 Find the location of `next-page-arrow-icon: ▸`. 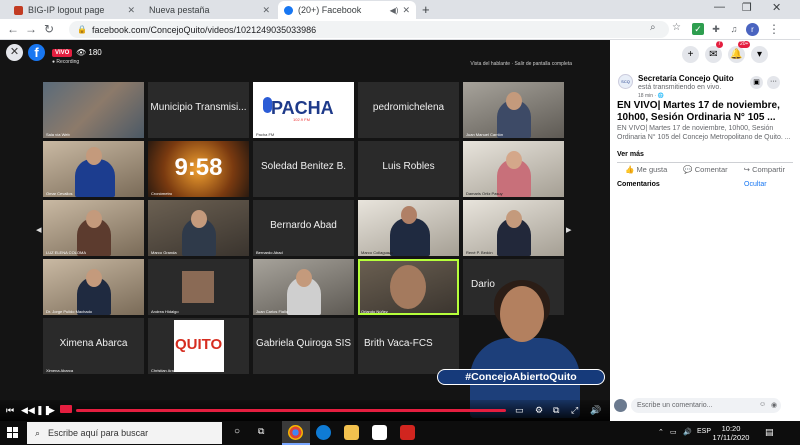

next-page-arrow-icon: ▸ is located at coordinates (569, 229).